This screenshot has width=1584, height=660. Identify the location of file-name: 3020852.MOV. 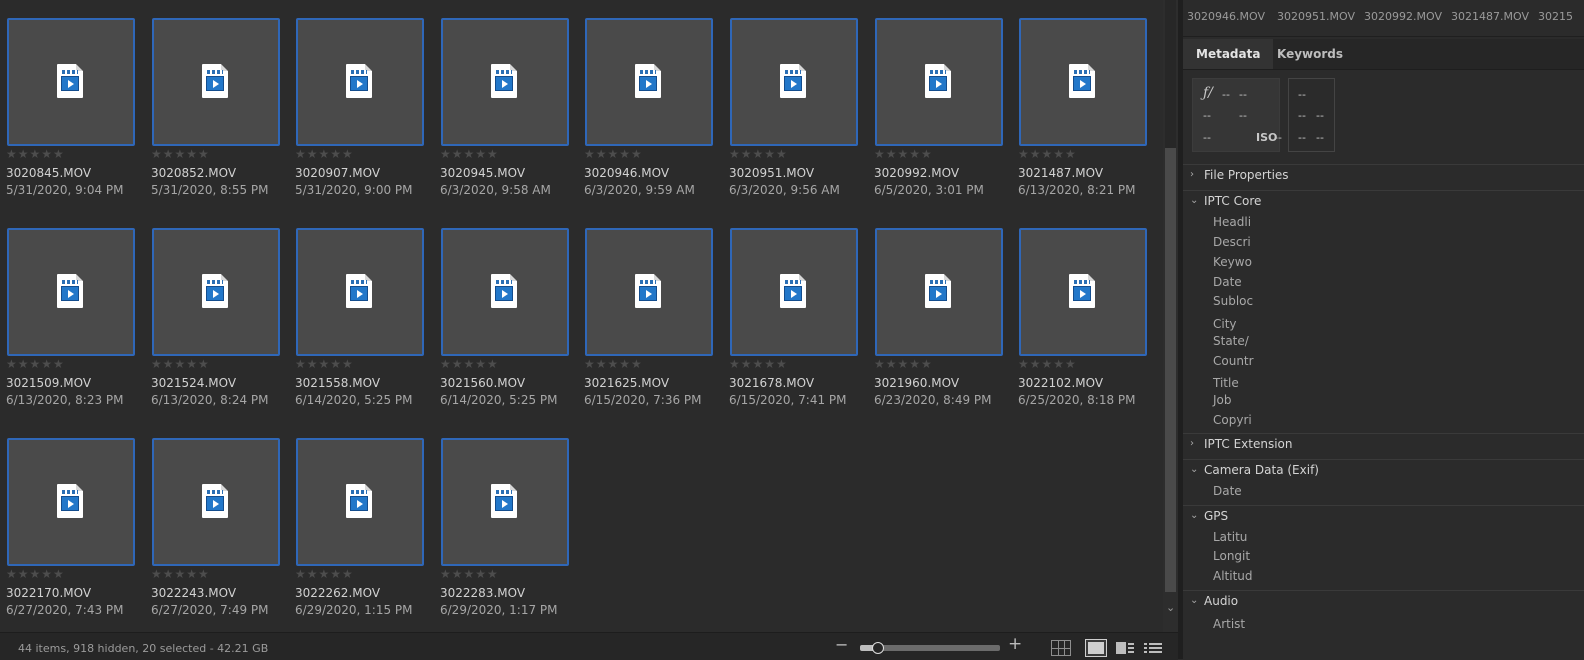
(193, 173).